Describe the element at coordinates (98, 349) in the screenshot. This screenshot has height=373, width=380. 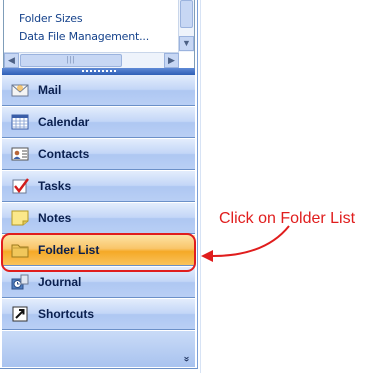
I see `nav-footer: »` at that location.